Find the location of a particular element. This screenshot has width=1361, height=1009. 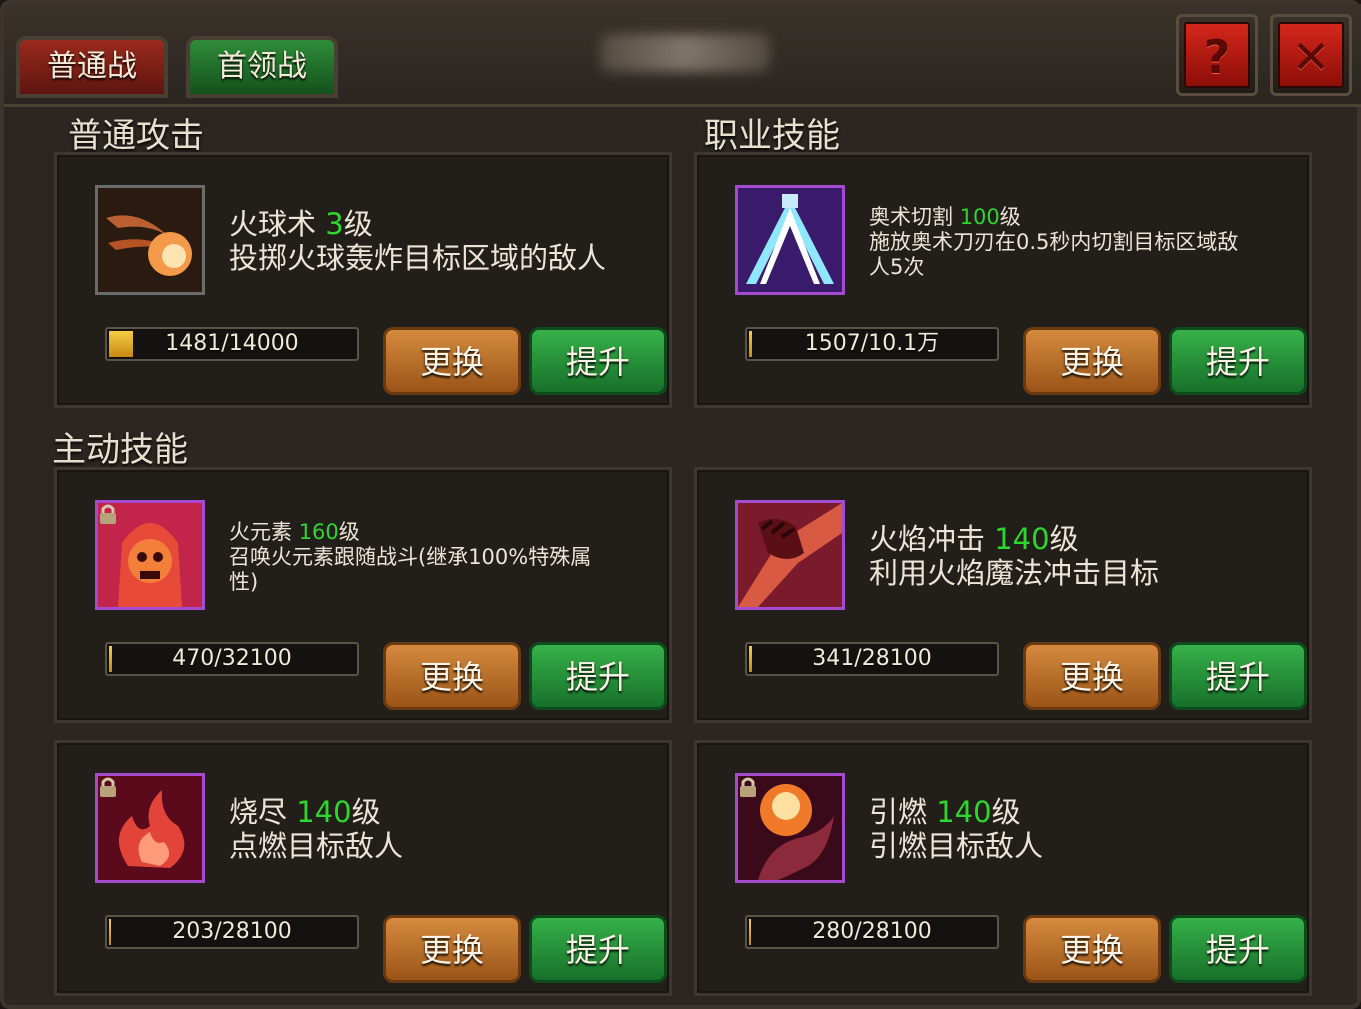

question-mark-icon: ? is located at coordinates (1217, 55).